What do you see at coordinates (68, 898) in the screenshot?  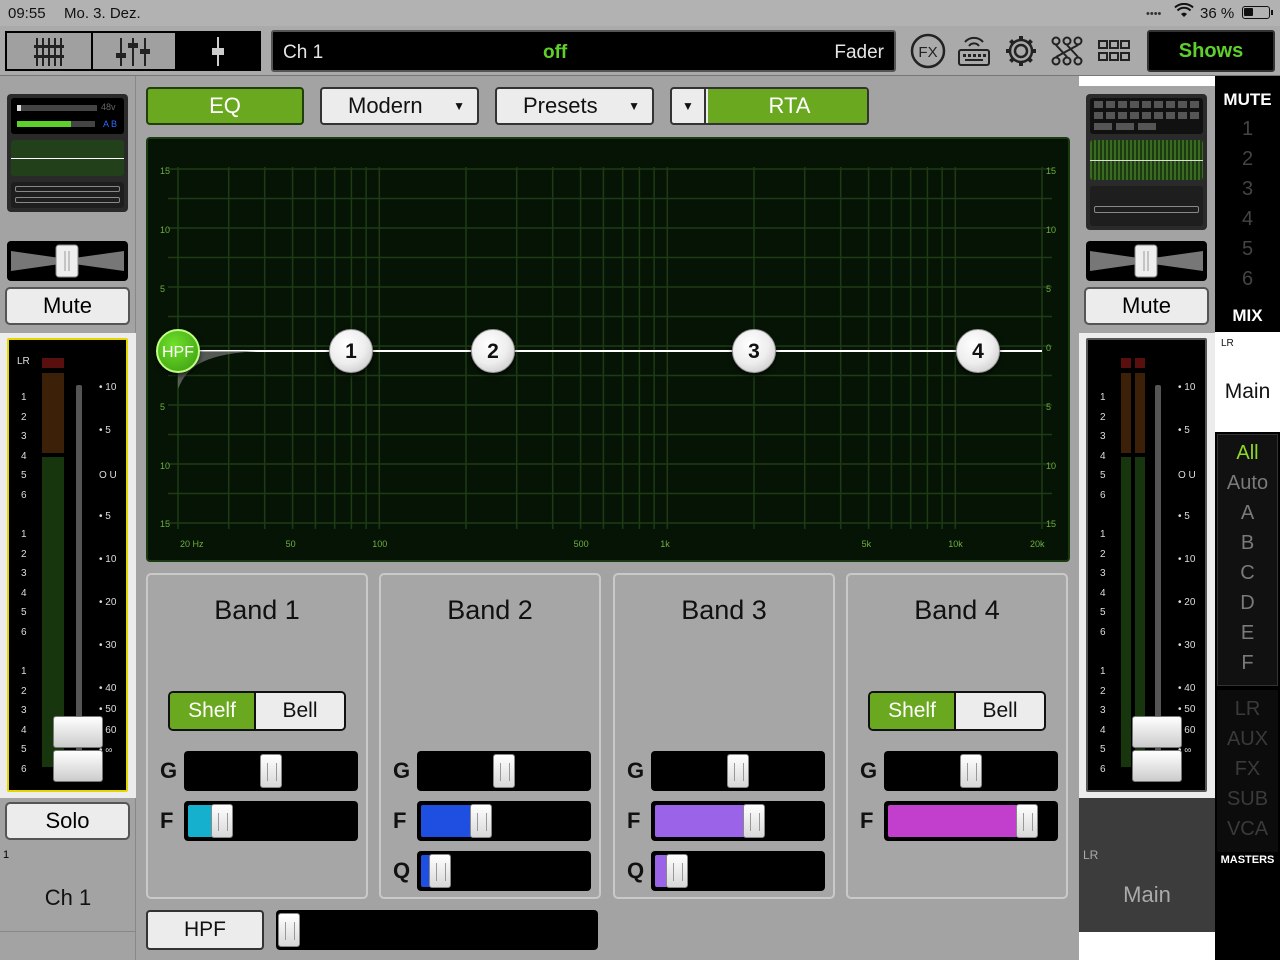 I see `channel-name-label: Ch 1` at bounding box center [68, 898].